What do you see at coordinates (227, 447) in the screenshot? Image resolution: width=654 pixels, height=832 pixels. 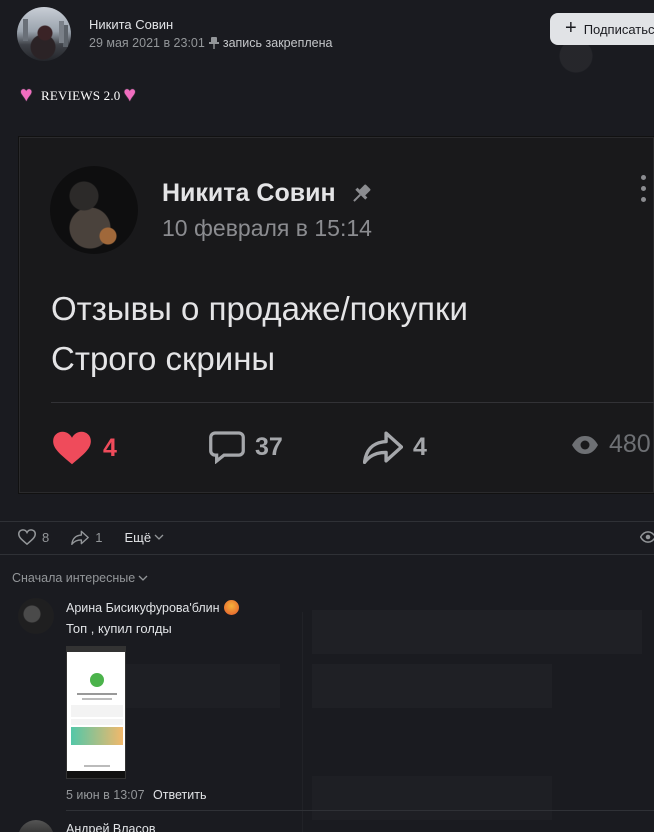 I see `comment-icon` at bounding box center [227, 447].